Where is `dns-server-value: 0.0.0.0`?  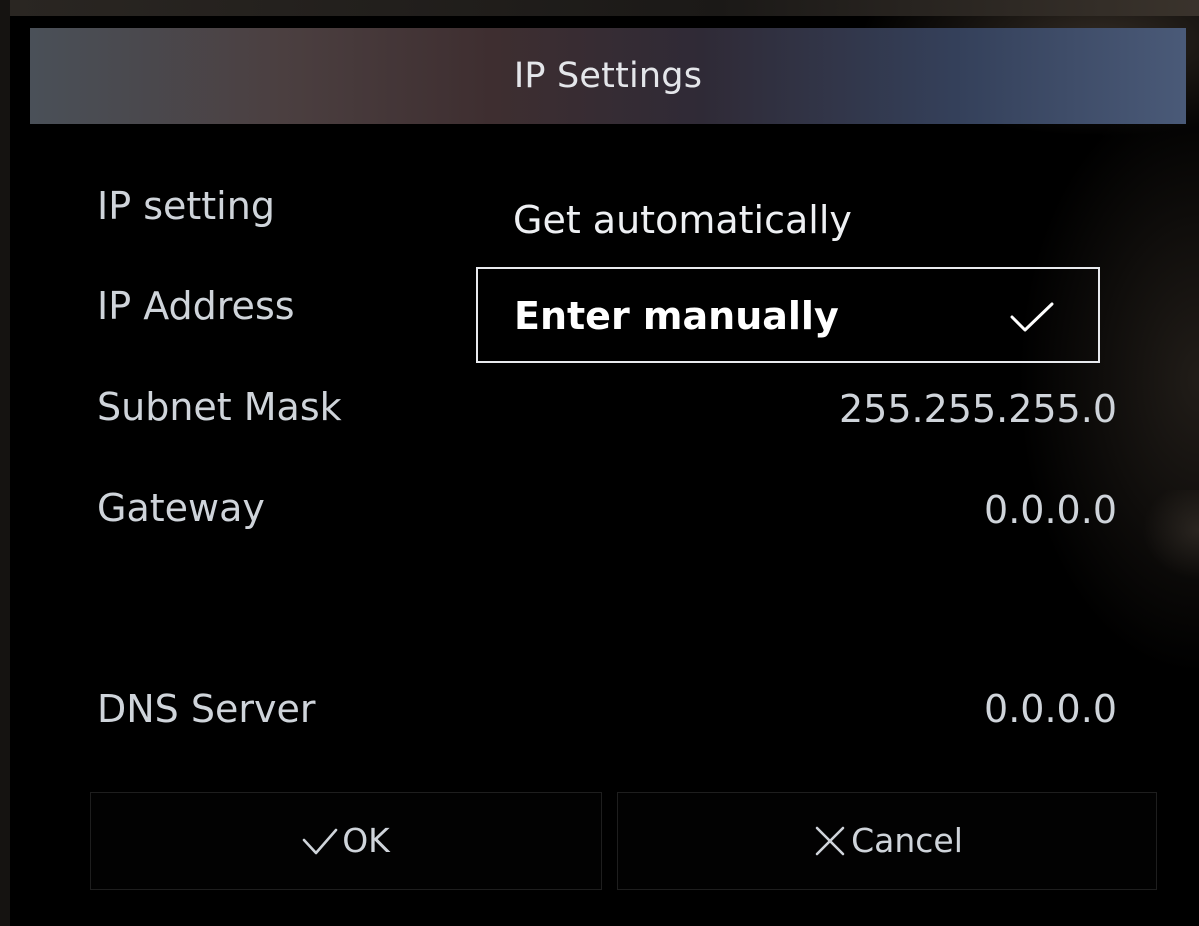 dns-server-value: 0.0.0.0 is located at coordinates (1050, 709).